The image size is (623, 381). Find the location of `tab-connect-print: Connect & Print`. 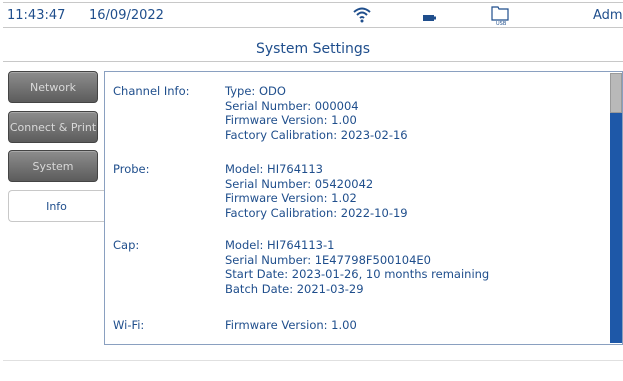

tab-connect-print: Connect & Print is located at coordinates (53, 127).